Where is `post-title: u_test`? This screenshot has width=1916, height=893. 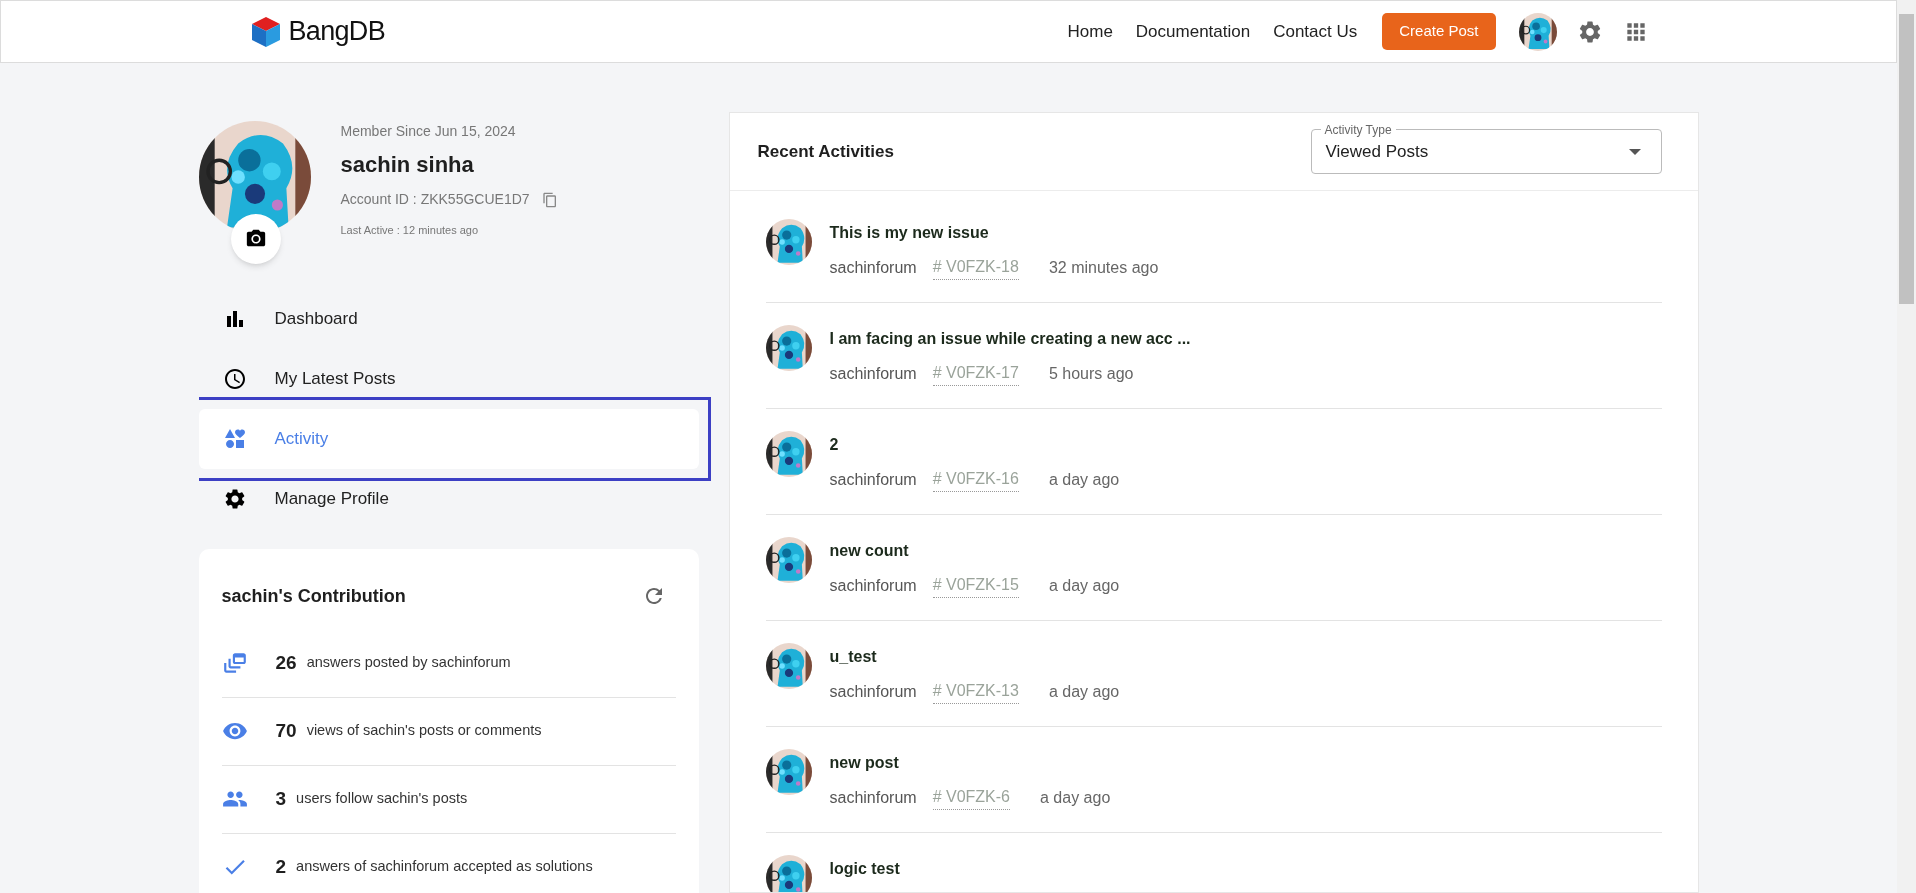 post-title: u_test is located at coordinates (974, 657).